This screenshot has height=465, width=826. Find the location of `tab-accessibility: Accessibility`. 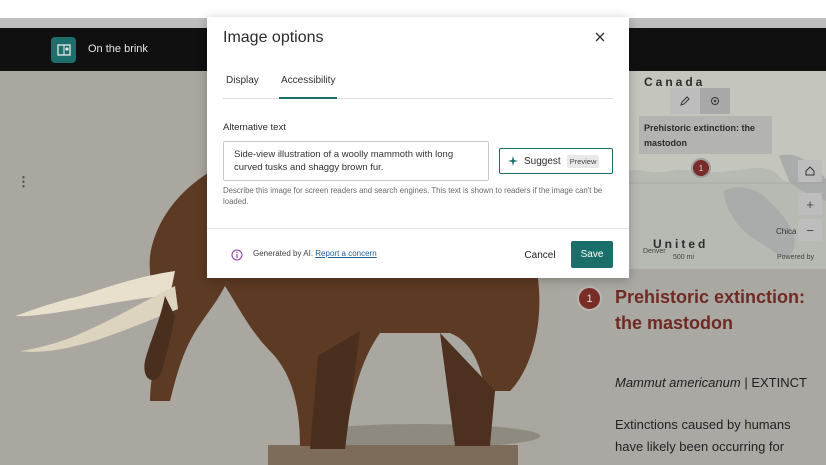

tab-accessibility: Accessibility is located at coordinates (308, 87).